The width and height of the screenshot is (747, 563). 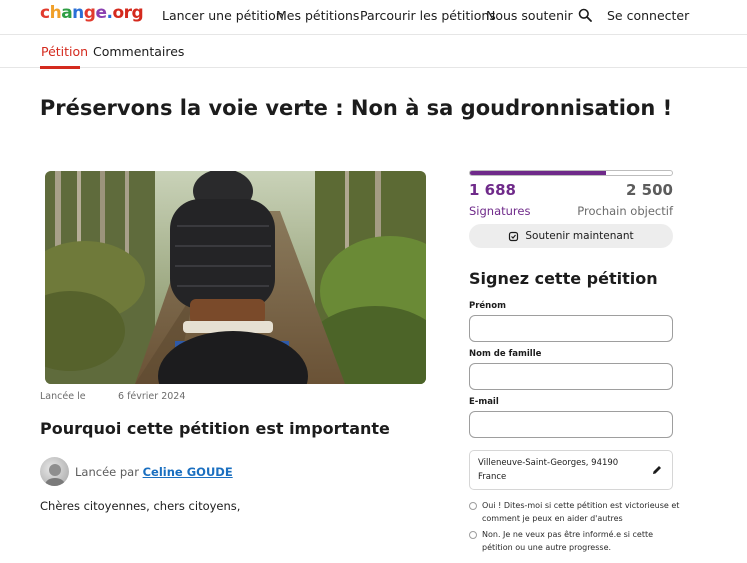 What do you see at coordinates (571, 470) in the screenshot?
I see `location-box: Villeneuve-Saint-Georges, 94190 France` at bounding box center [571, 470].